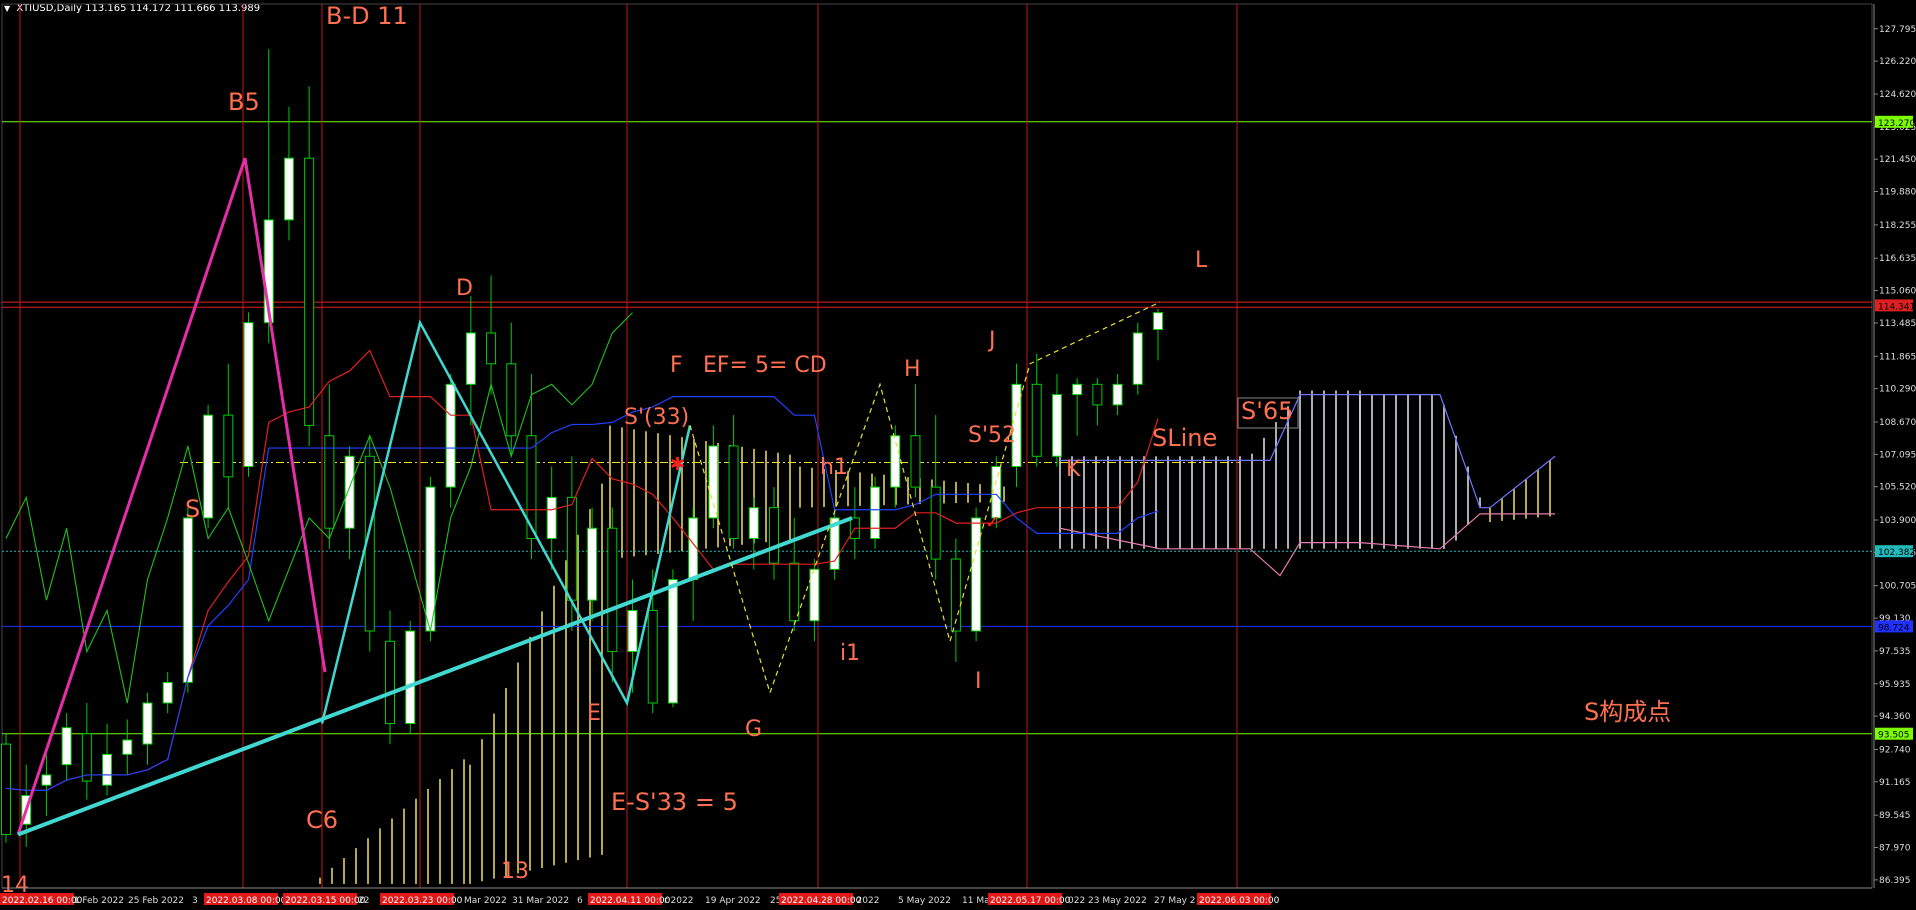  Describe the element at coordinates (976, 901) in the screenshot. I see `x-tick-label: 11 Ma` at that location.